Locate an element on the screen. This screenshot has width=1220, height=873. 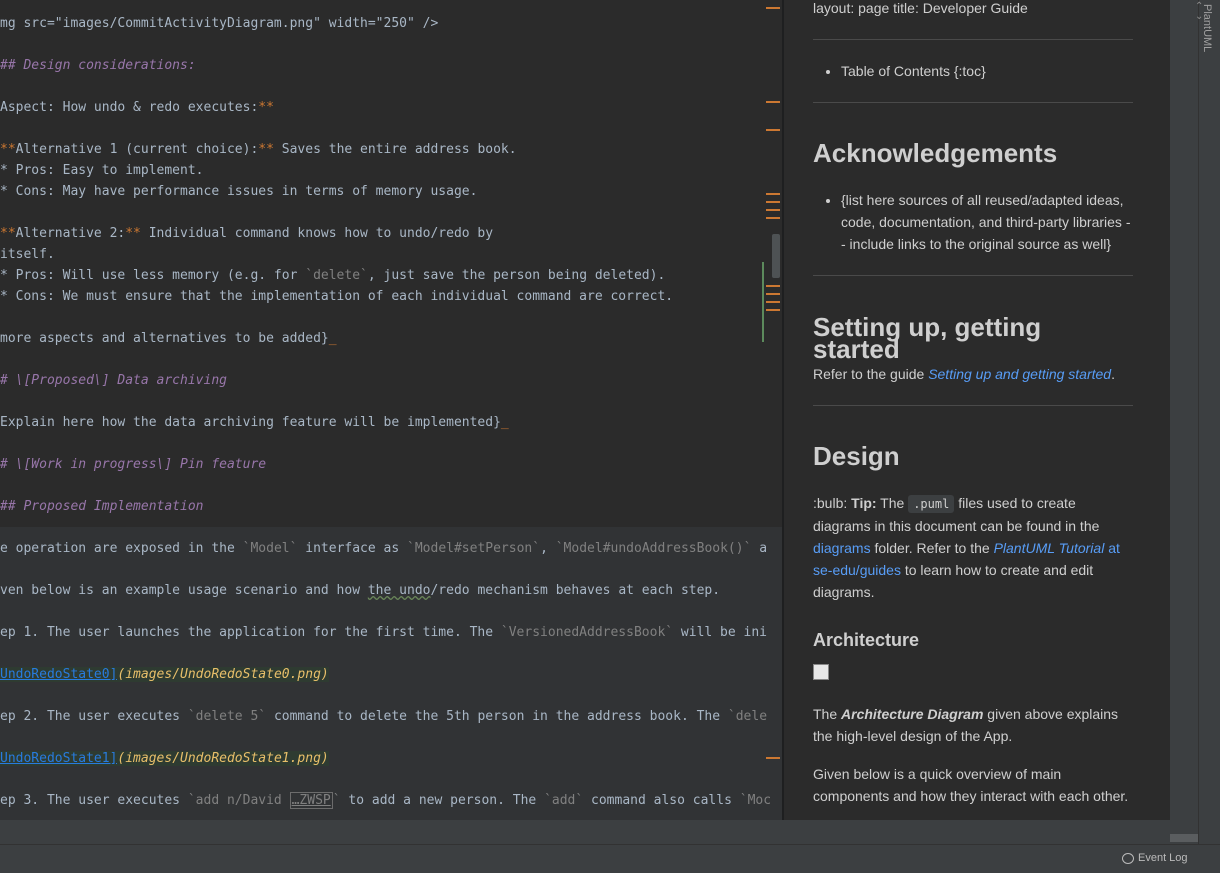
event-log-button: Event Log is located at coordinates (1155, 858).